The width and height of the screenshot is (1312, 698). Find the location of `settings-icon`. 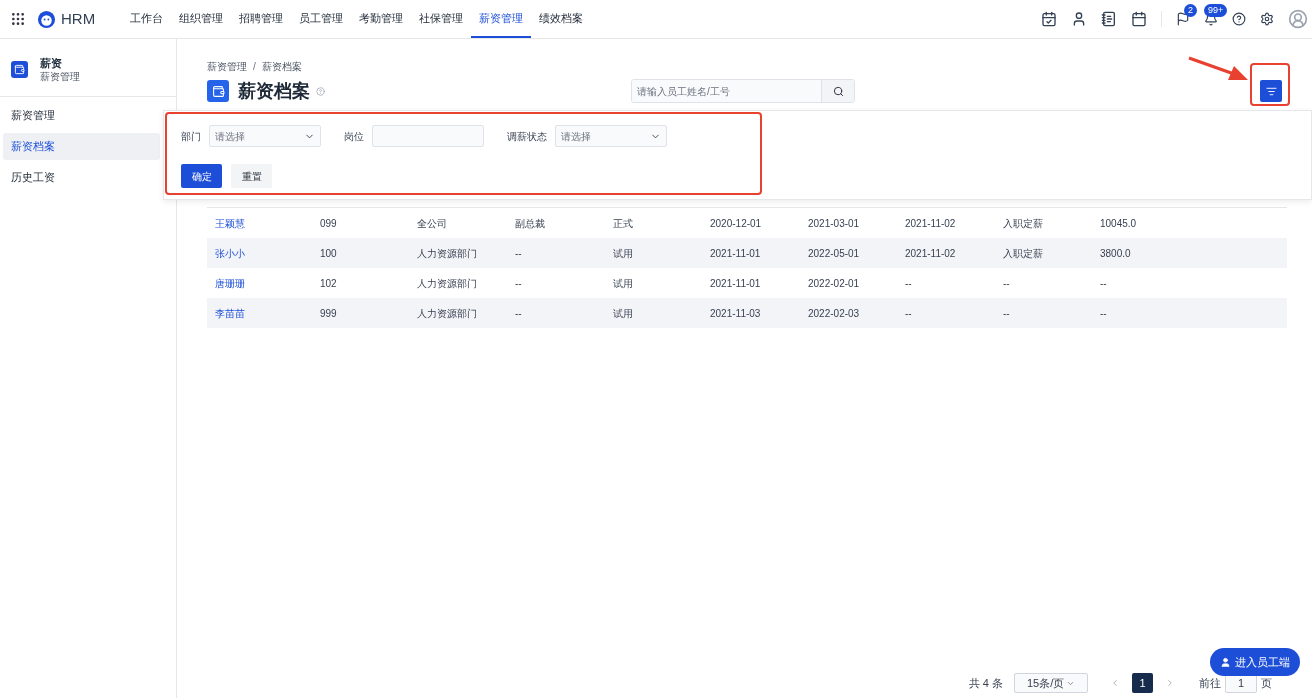

settings-icon is located at coordinates (1267, 19).